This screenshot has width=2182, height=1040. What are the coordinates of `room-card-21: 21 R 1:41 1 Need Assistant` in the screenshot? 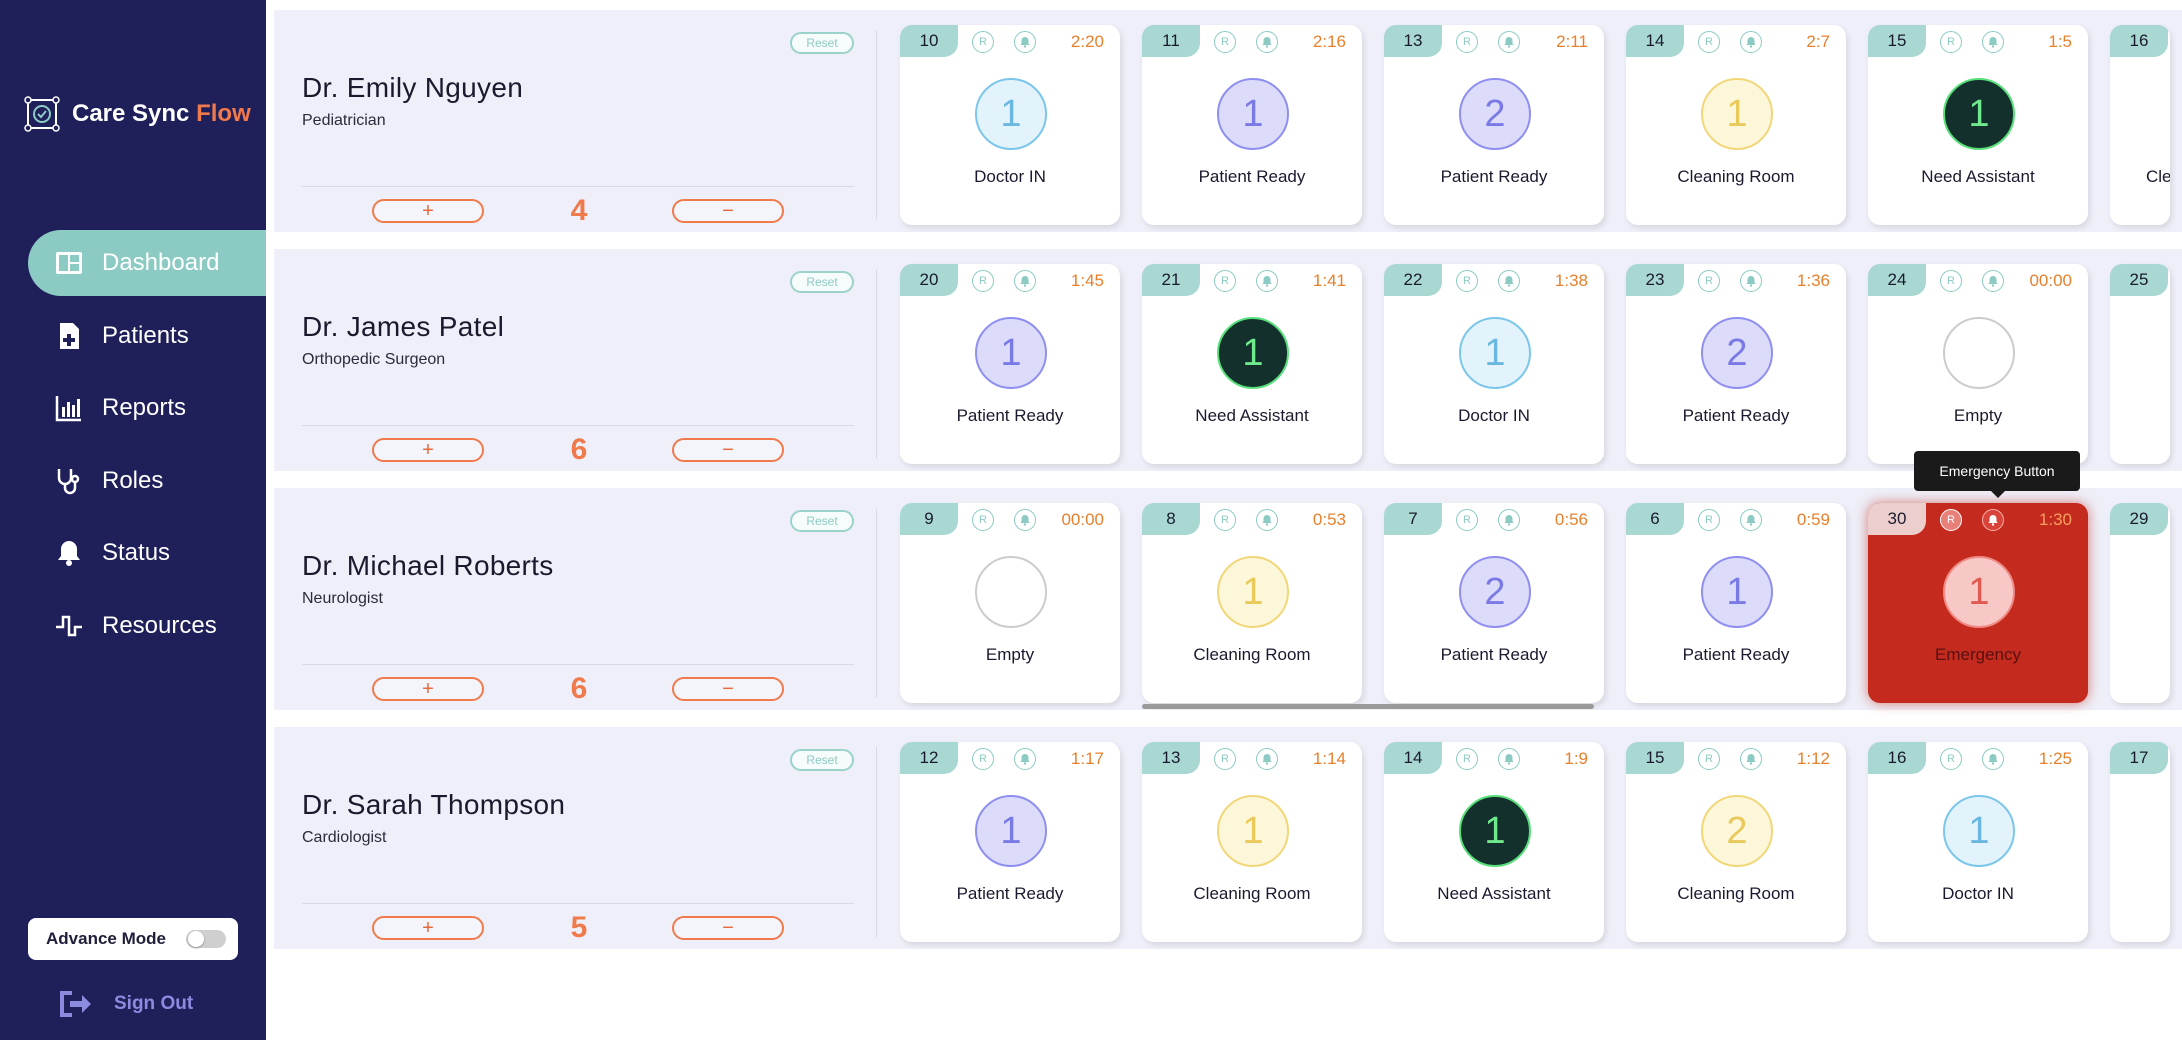 It's located at (1252, 364).